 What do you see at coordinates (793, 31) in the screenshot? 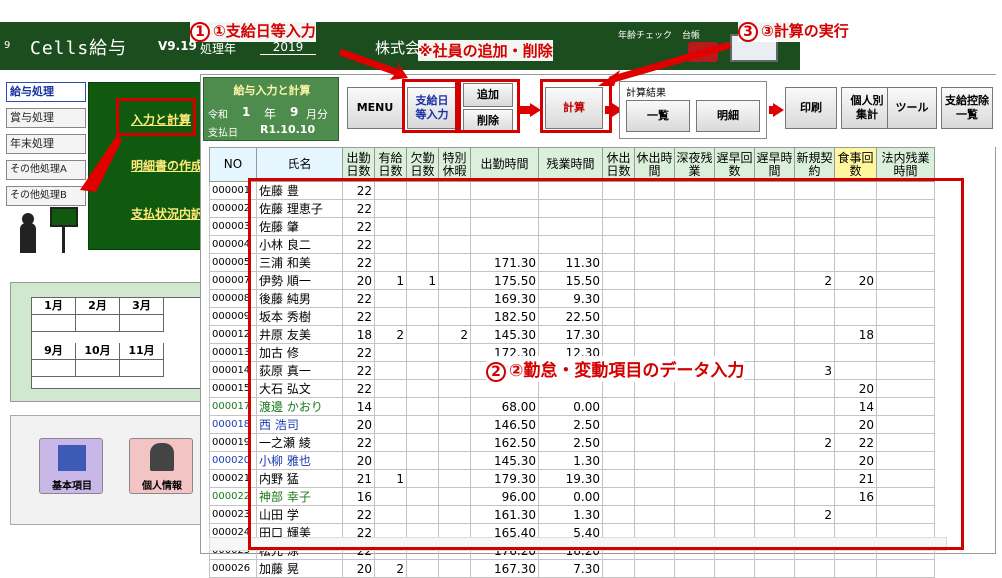
I see `annotation-step3: 3 ③計算の実行` at bounding box center [793, 31].